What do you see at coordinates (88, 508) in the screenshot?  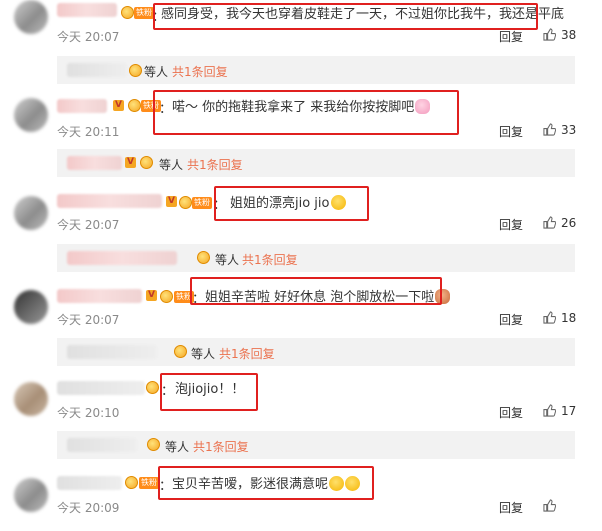 I see `timestamp: 今天 20:09` at bounding box center [88, 508].